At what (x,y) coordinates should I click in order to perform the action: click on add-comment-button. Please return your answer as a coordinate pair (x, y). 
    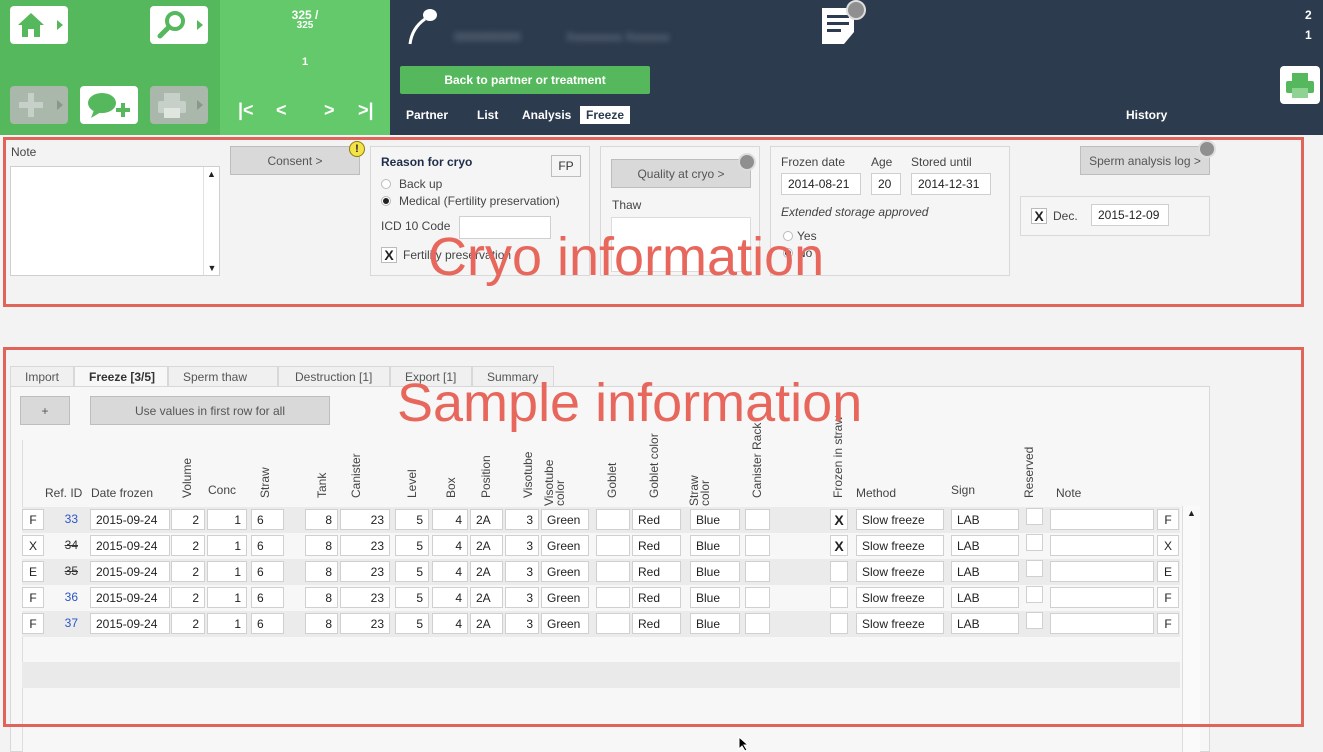
    Looking at the image, I should click on (109, 105).